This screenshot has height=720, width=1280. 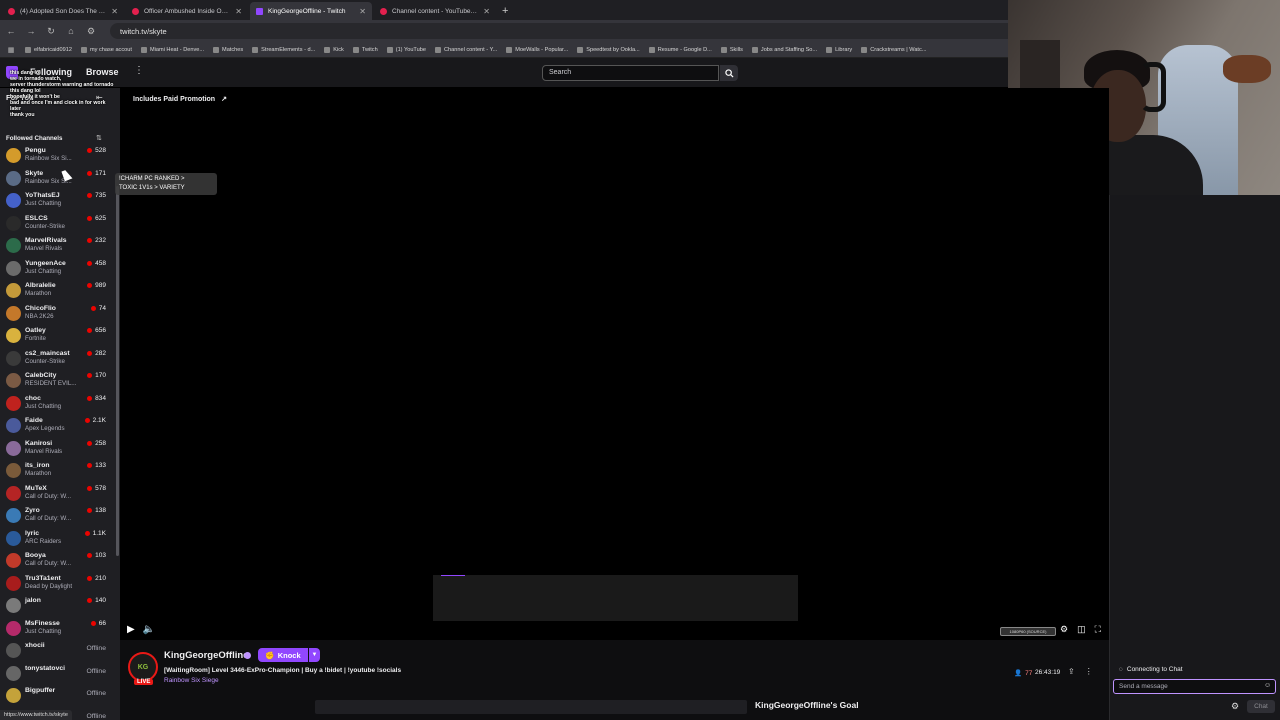 What do you see at coordinates (56, 651) in the screenshot?
I see `sidebar-channel-item: xhocii Offline` at bounding box center [56, 651].